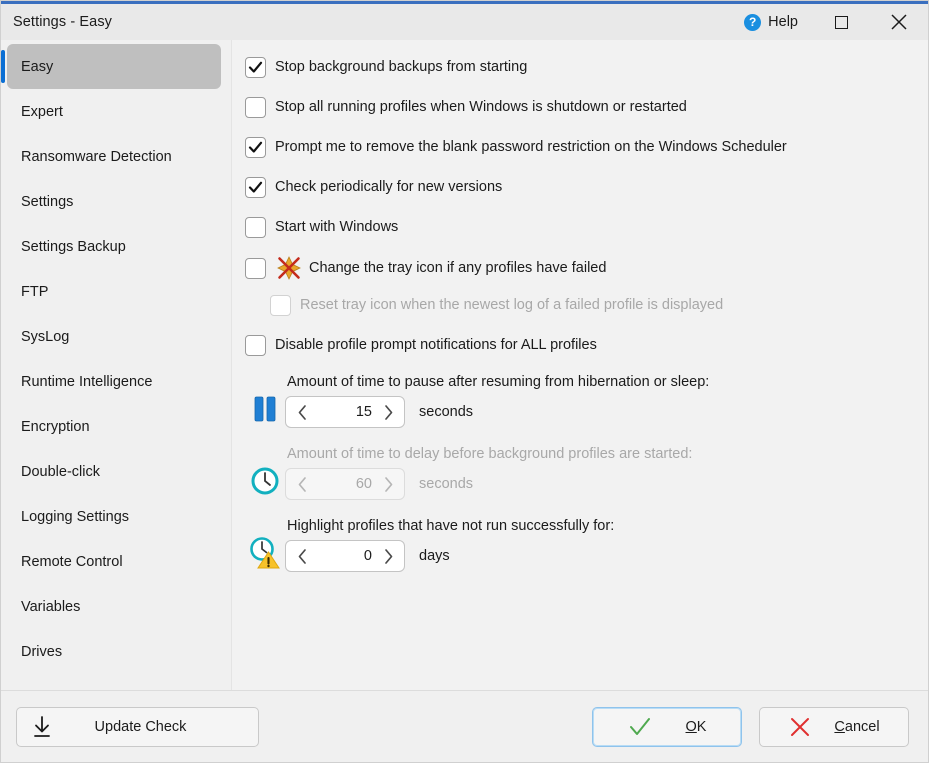 Image resolution: width=929 pixels, height=763 pixels. What do you see at coordinates (37, 66) in the screenshot?
I see `sidebar-item-label: Easy` at bounding box center [37, 66].